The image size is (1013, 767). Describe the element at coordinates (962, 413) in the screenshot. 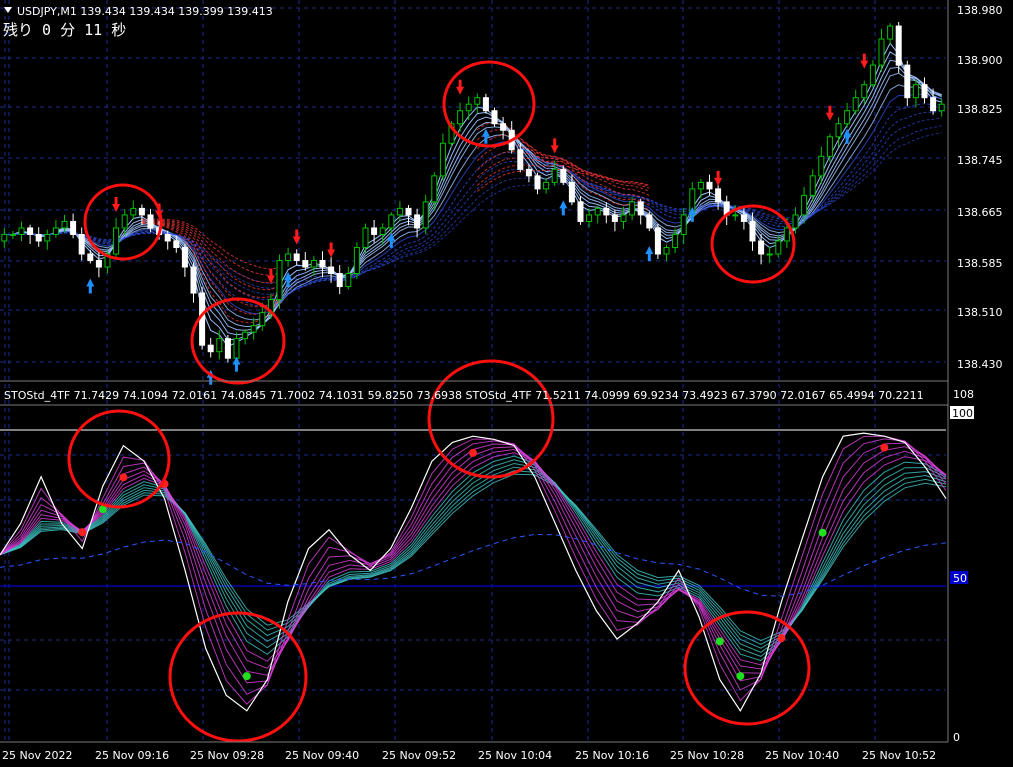

I see `level-100-value: 100` at that location.